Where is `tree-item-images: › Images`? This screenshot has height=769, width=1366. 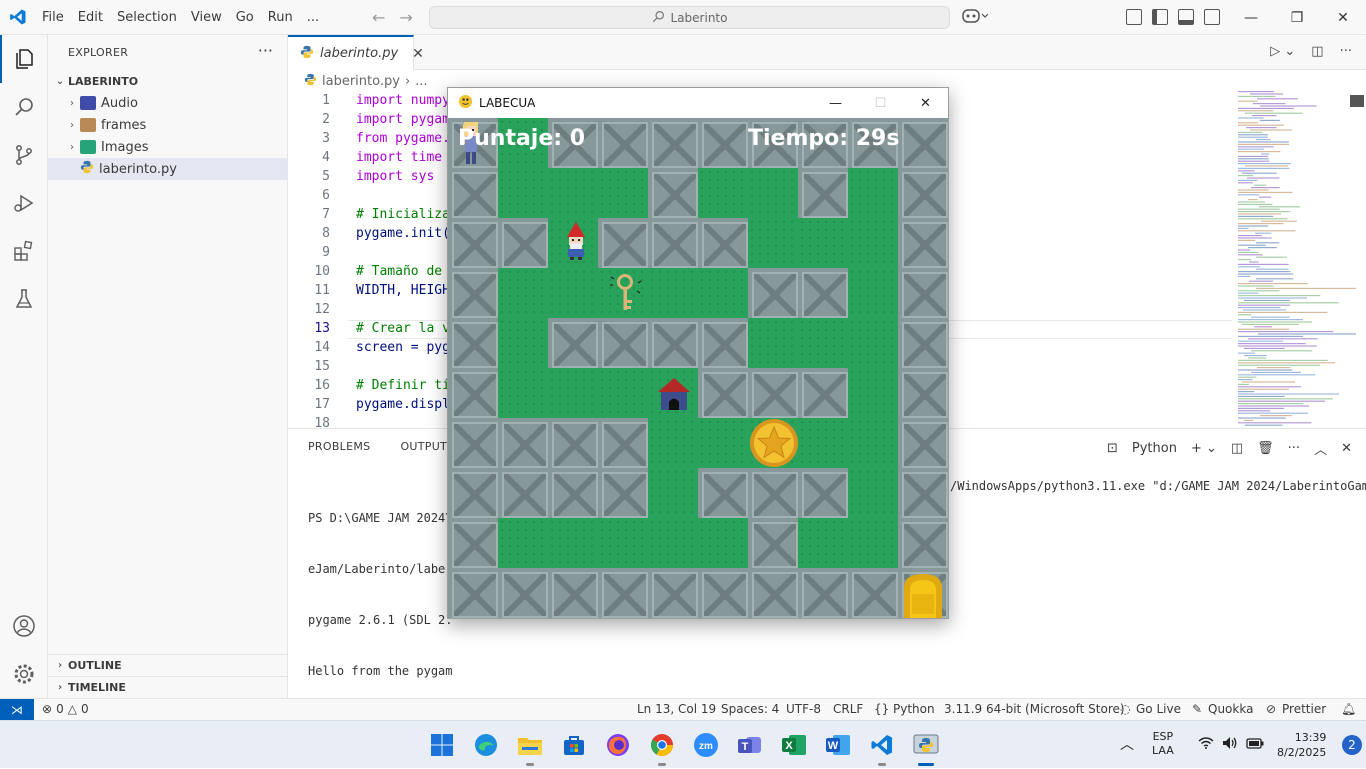
tree-item-images: › Images is located at coordinates (167, 147).